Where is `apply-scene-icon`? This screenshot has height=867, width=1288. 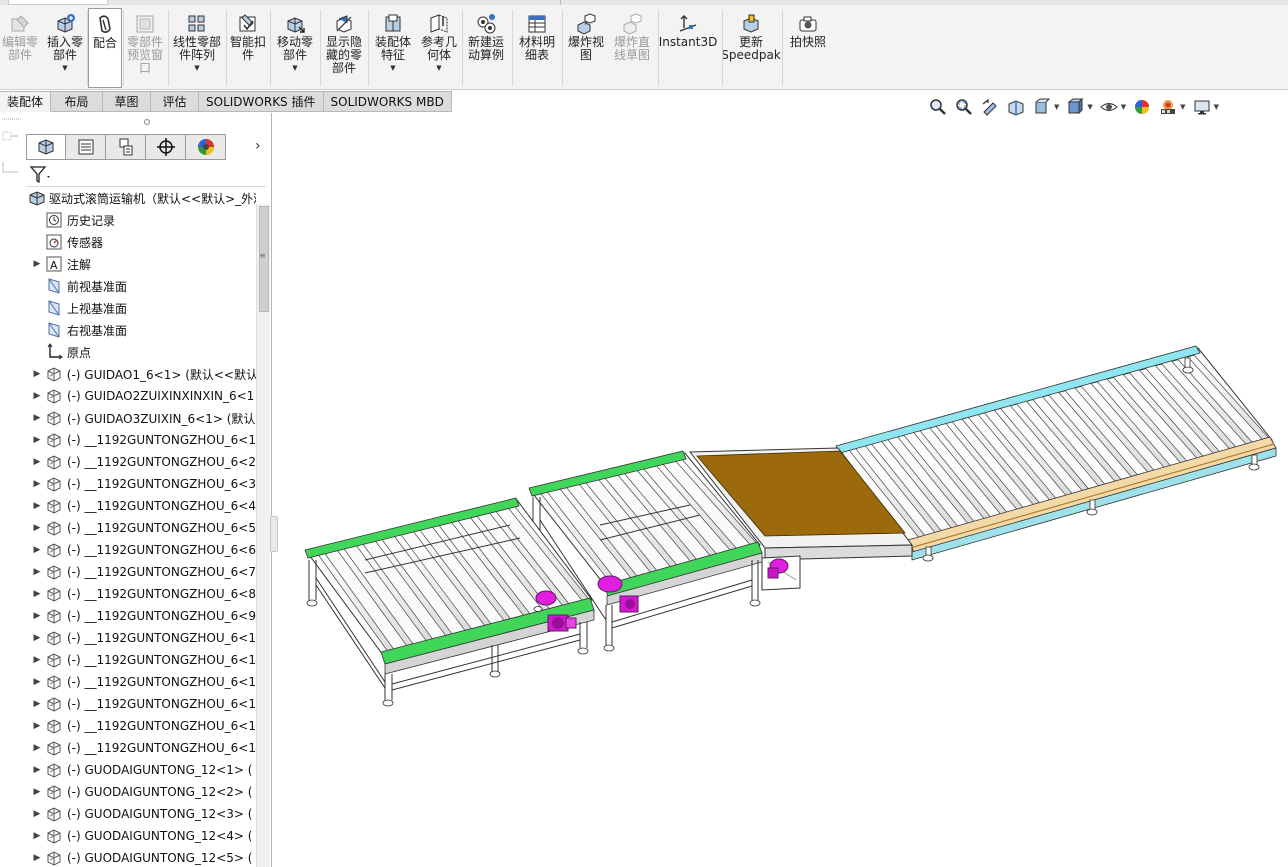
apply-scene-icon is located at coordinates (1168, 107).